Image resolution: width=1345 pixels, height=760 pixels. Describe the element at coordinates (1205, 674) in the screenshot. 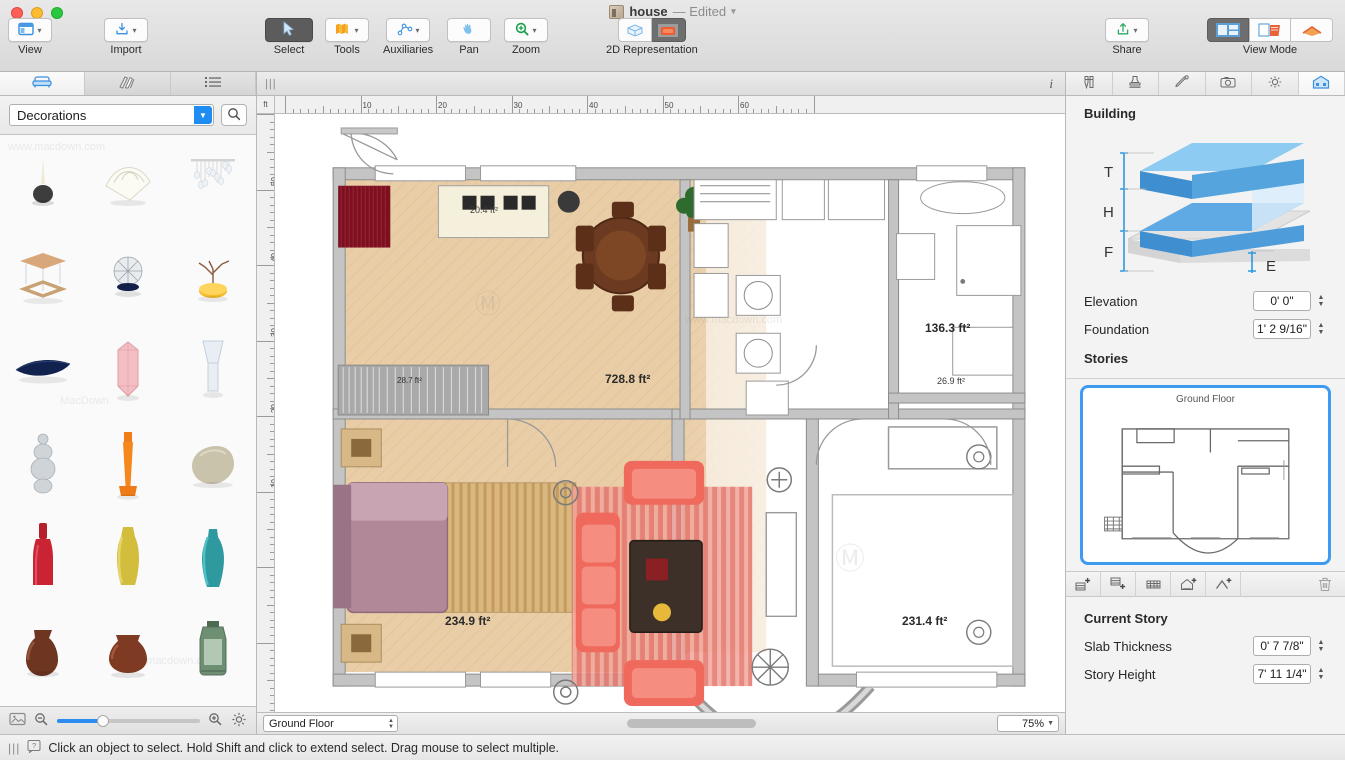

I see `story-height-row: Story Height 7' 11 1/4" ▲ ▼` at that location.